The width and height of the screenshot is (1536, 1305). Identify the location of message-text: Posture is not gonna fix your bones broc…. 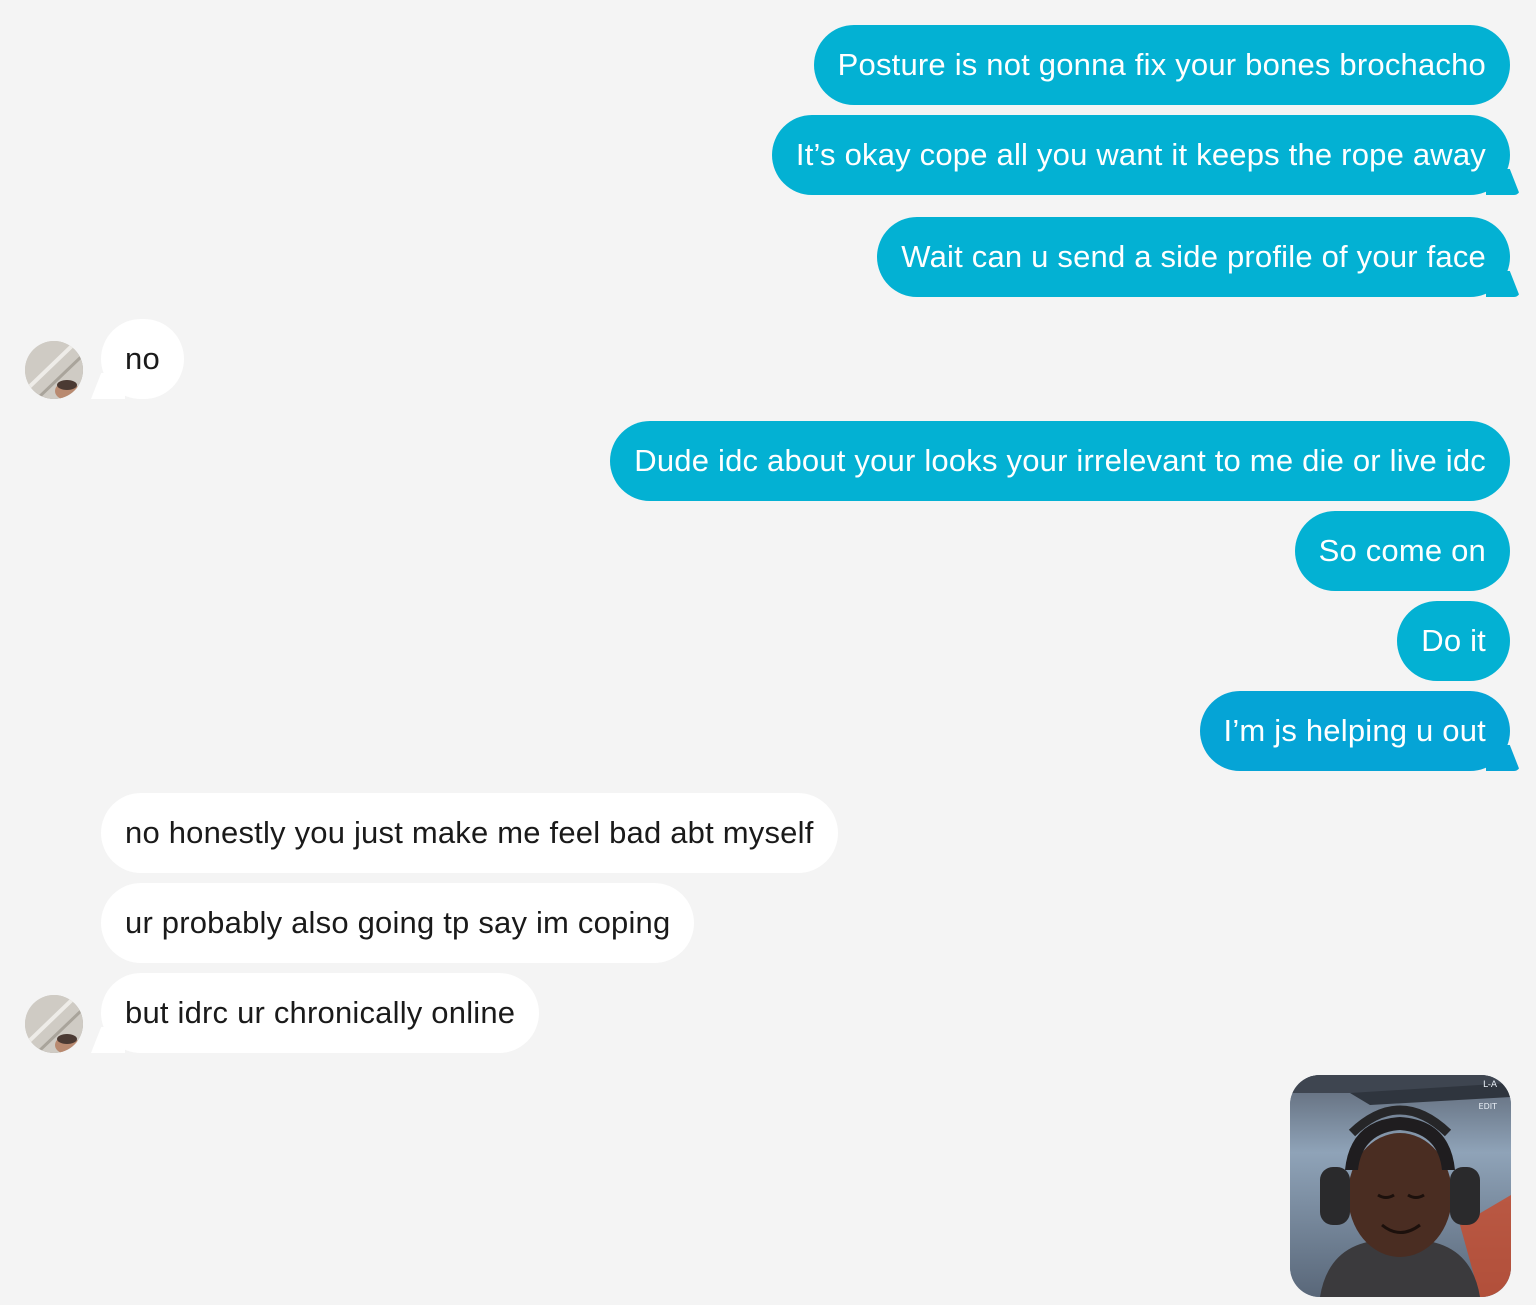
(1161, 64).